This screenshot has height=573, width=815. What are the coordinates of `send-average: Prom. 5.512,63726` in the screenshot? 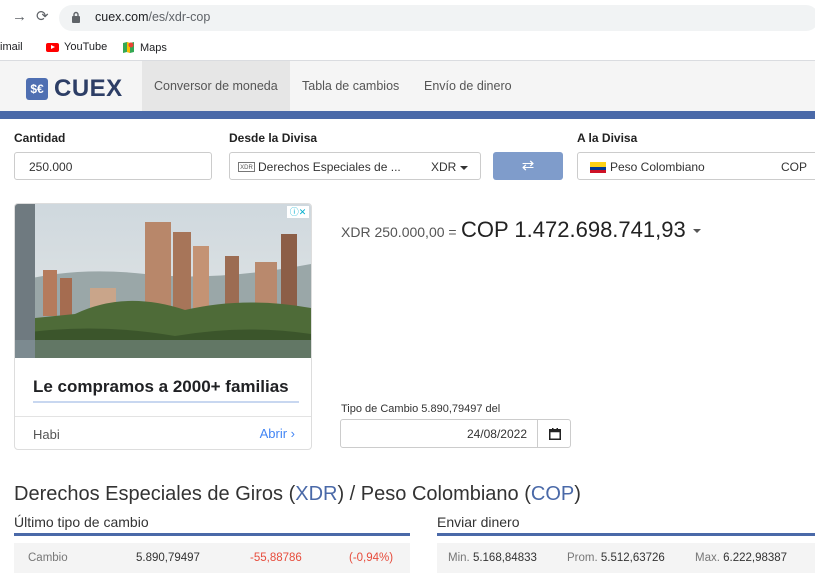 It's located at (616, 558).